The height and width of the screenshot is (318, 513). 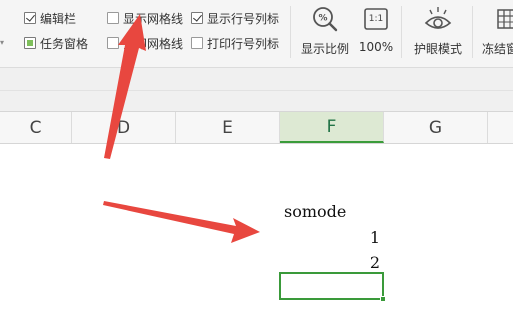 What do you see at coordinates (324, 49) in the screenshot?
I see `zoom-button-label: 显示比例` at bounding box center [324, 49].